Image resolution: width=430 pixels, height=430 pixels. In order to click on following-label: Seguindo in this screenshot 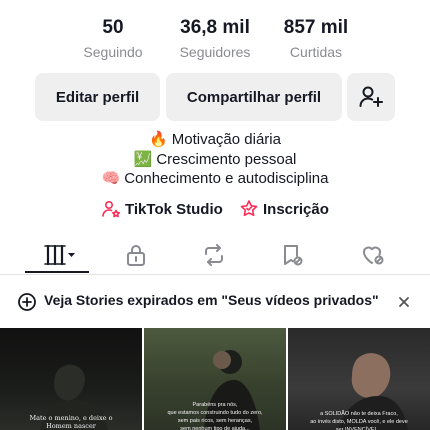, I will do `click(113, 52)`.